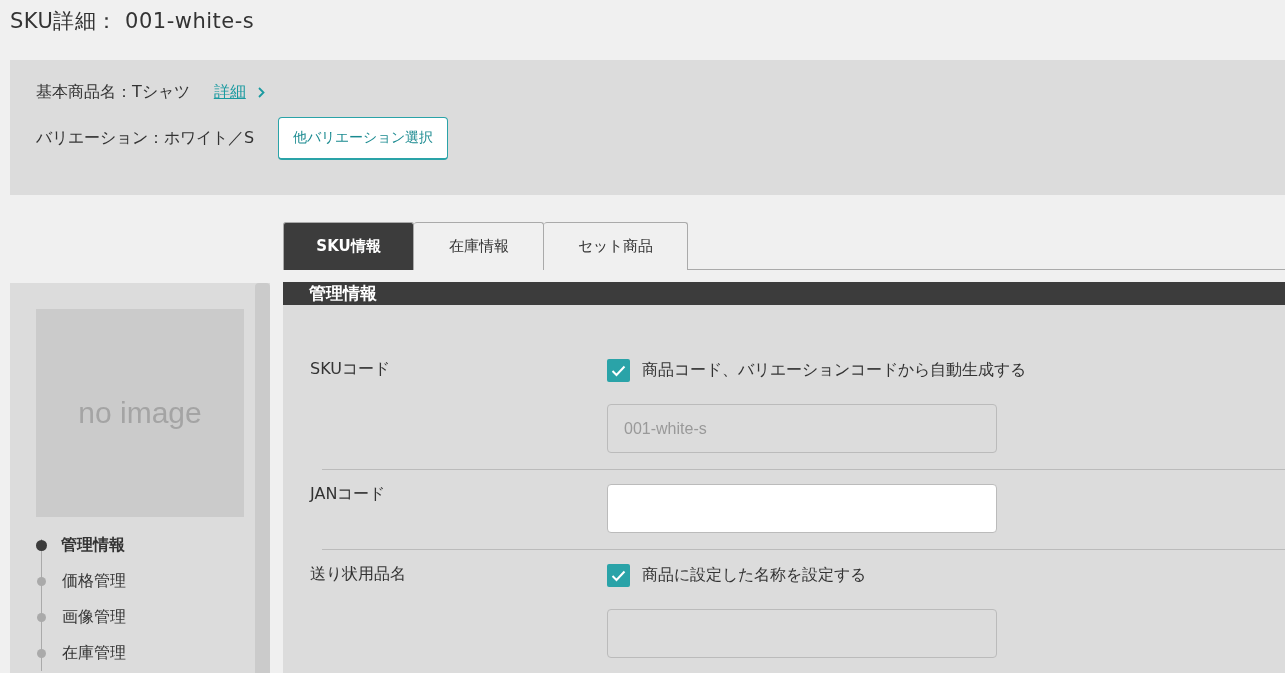 Image resolution: width=1285 pixels, height=673 pixels. Describe the element at coordinates (350, 368) in the screenshot. I see `field-label: SKUコード` at that location.